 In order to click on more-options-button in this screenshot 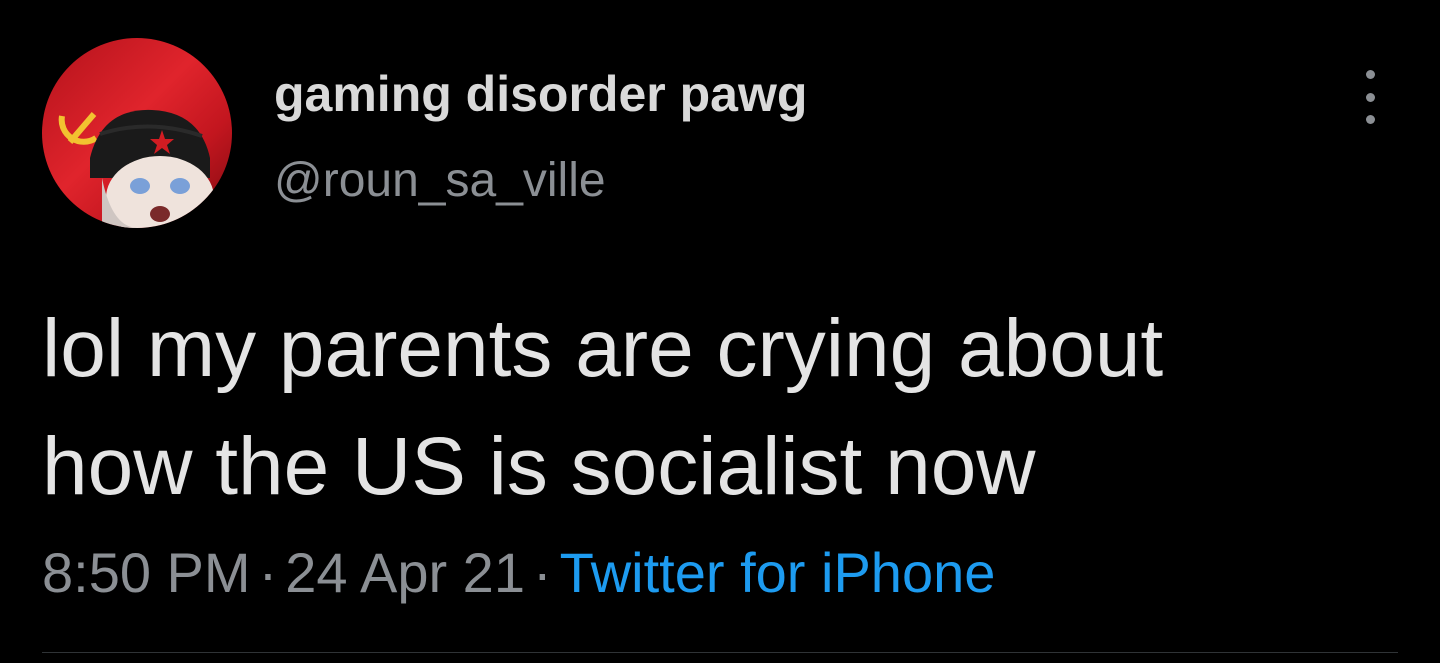, I will do `click(1370, 97)`.